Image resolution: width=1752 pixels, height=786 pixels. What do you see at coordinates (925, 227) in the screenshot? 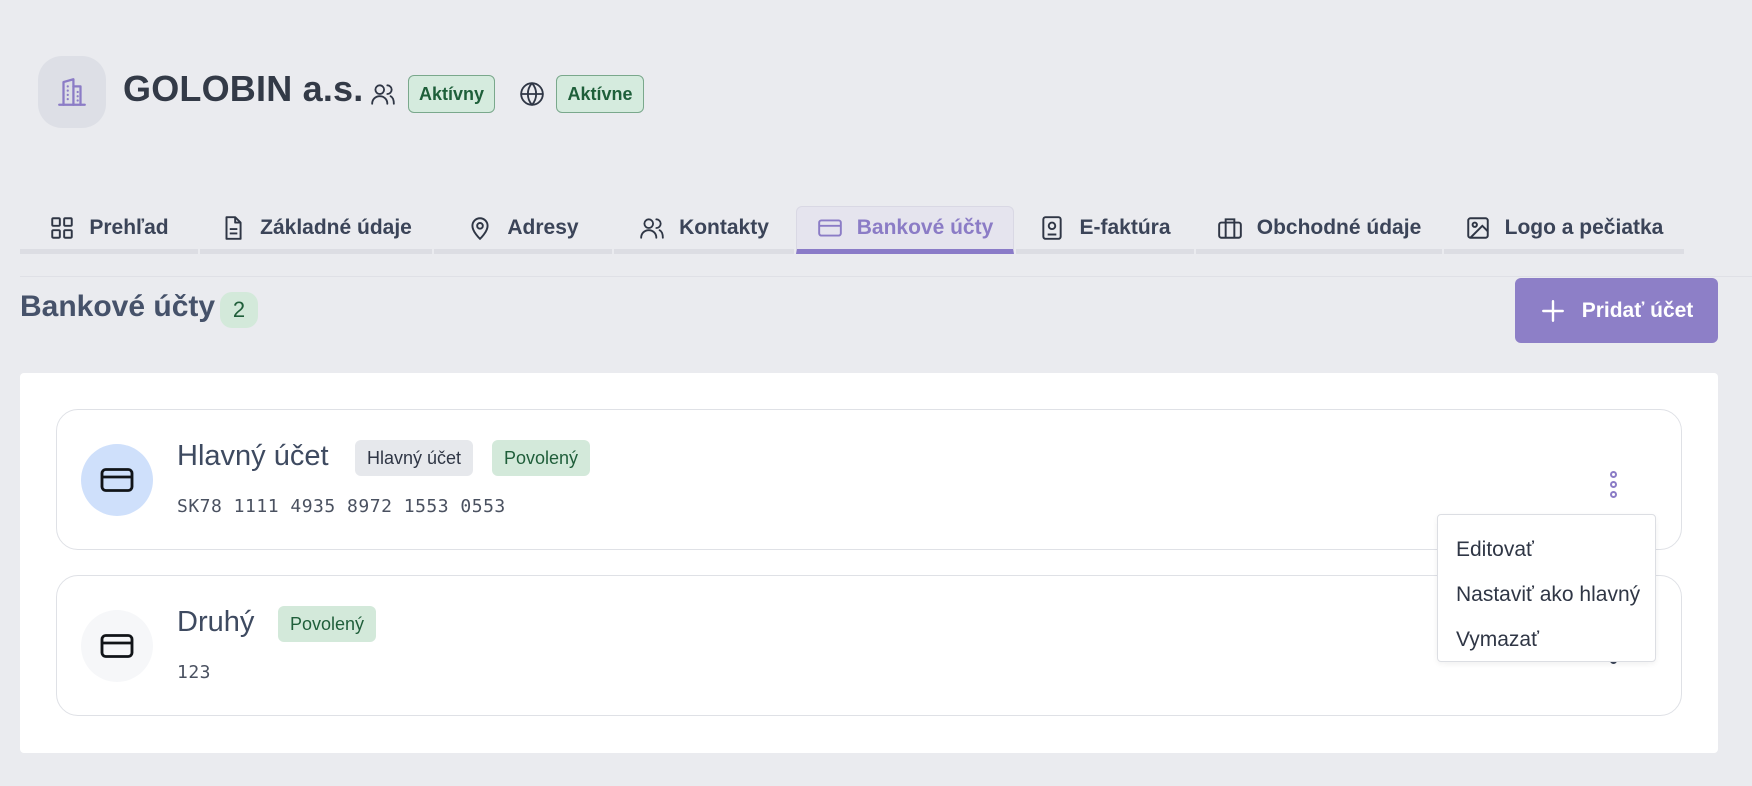
I see `tab-label: Bankové účty` at bounding box center [925, 227].